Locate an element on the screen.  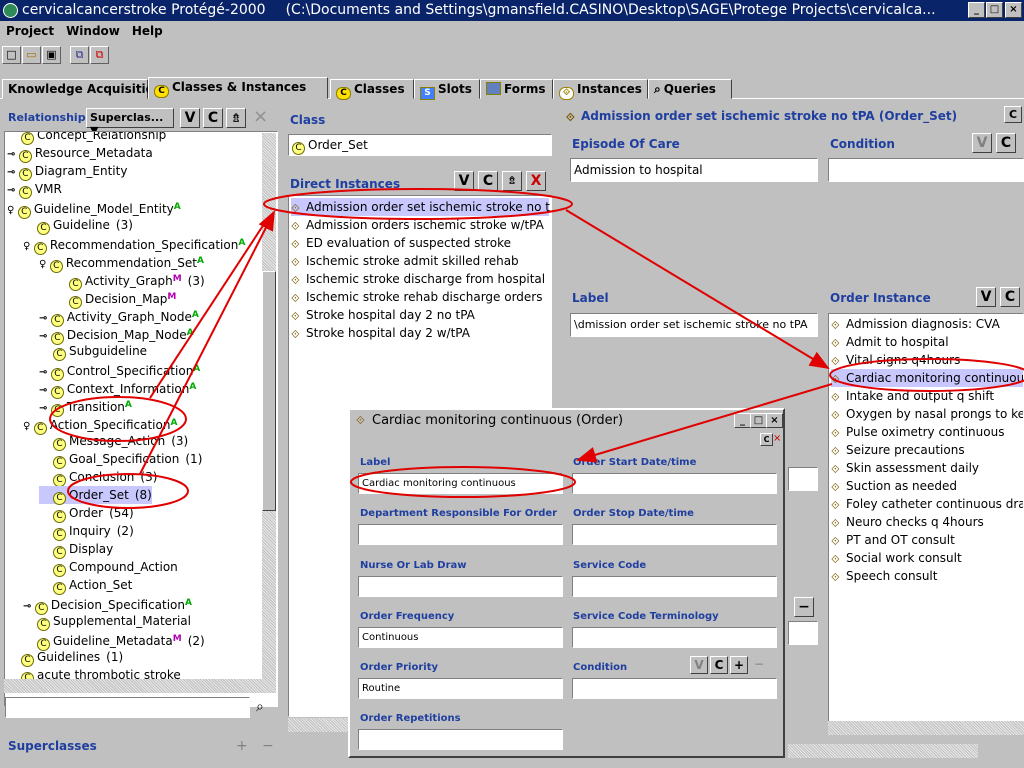
order-instance-create-button: C is located at coordinates (1010, 297).